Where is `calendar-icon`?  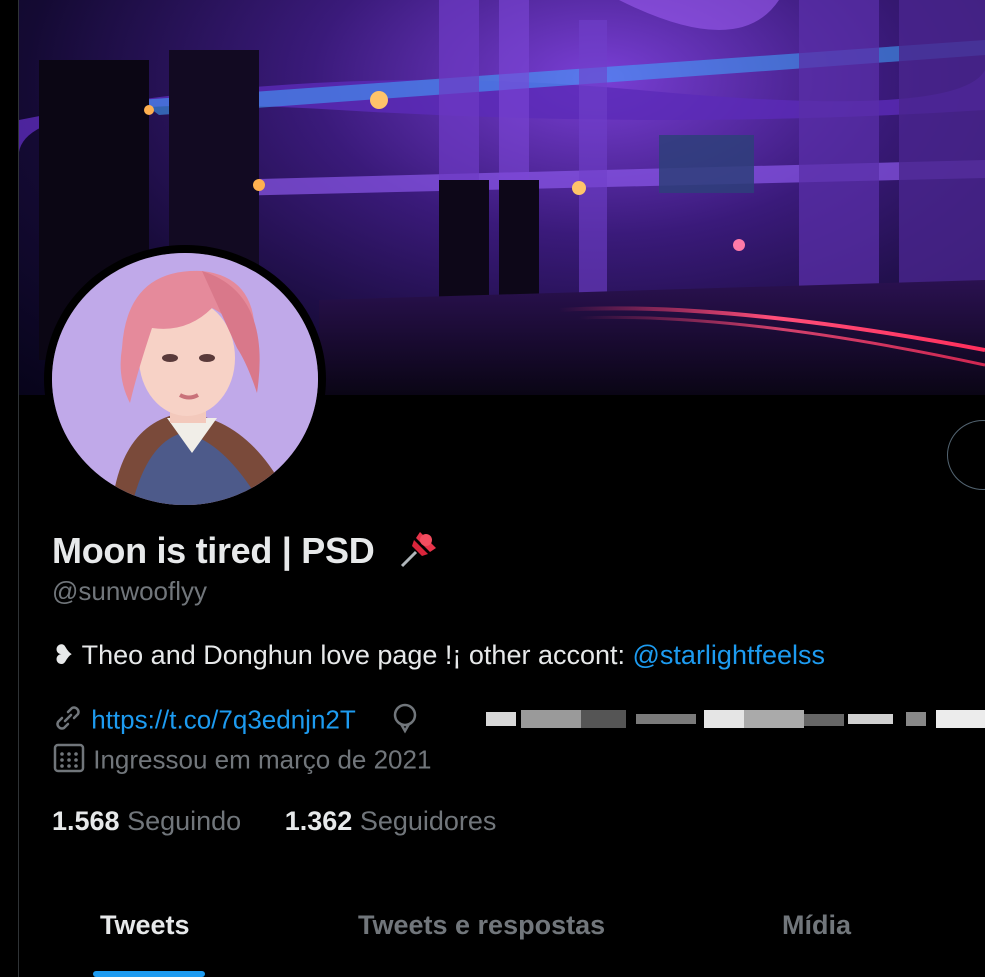
calendar-icon is located at coordinates (69, 761).